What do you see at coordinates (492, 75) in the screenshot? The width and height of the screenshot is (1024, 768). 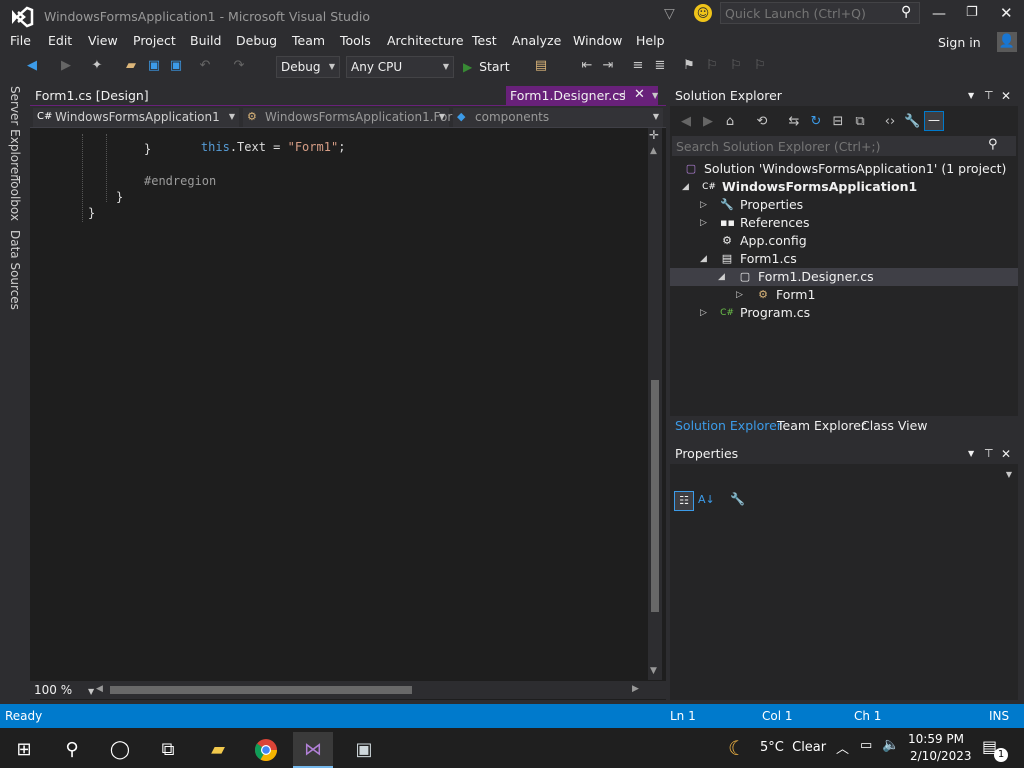 I see `start-button: ▶ Start ▼` at bounding box center [492, 75].